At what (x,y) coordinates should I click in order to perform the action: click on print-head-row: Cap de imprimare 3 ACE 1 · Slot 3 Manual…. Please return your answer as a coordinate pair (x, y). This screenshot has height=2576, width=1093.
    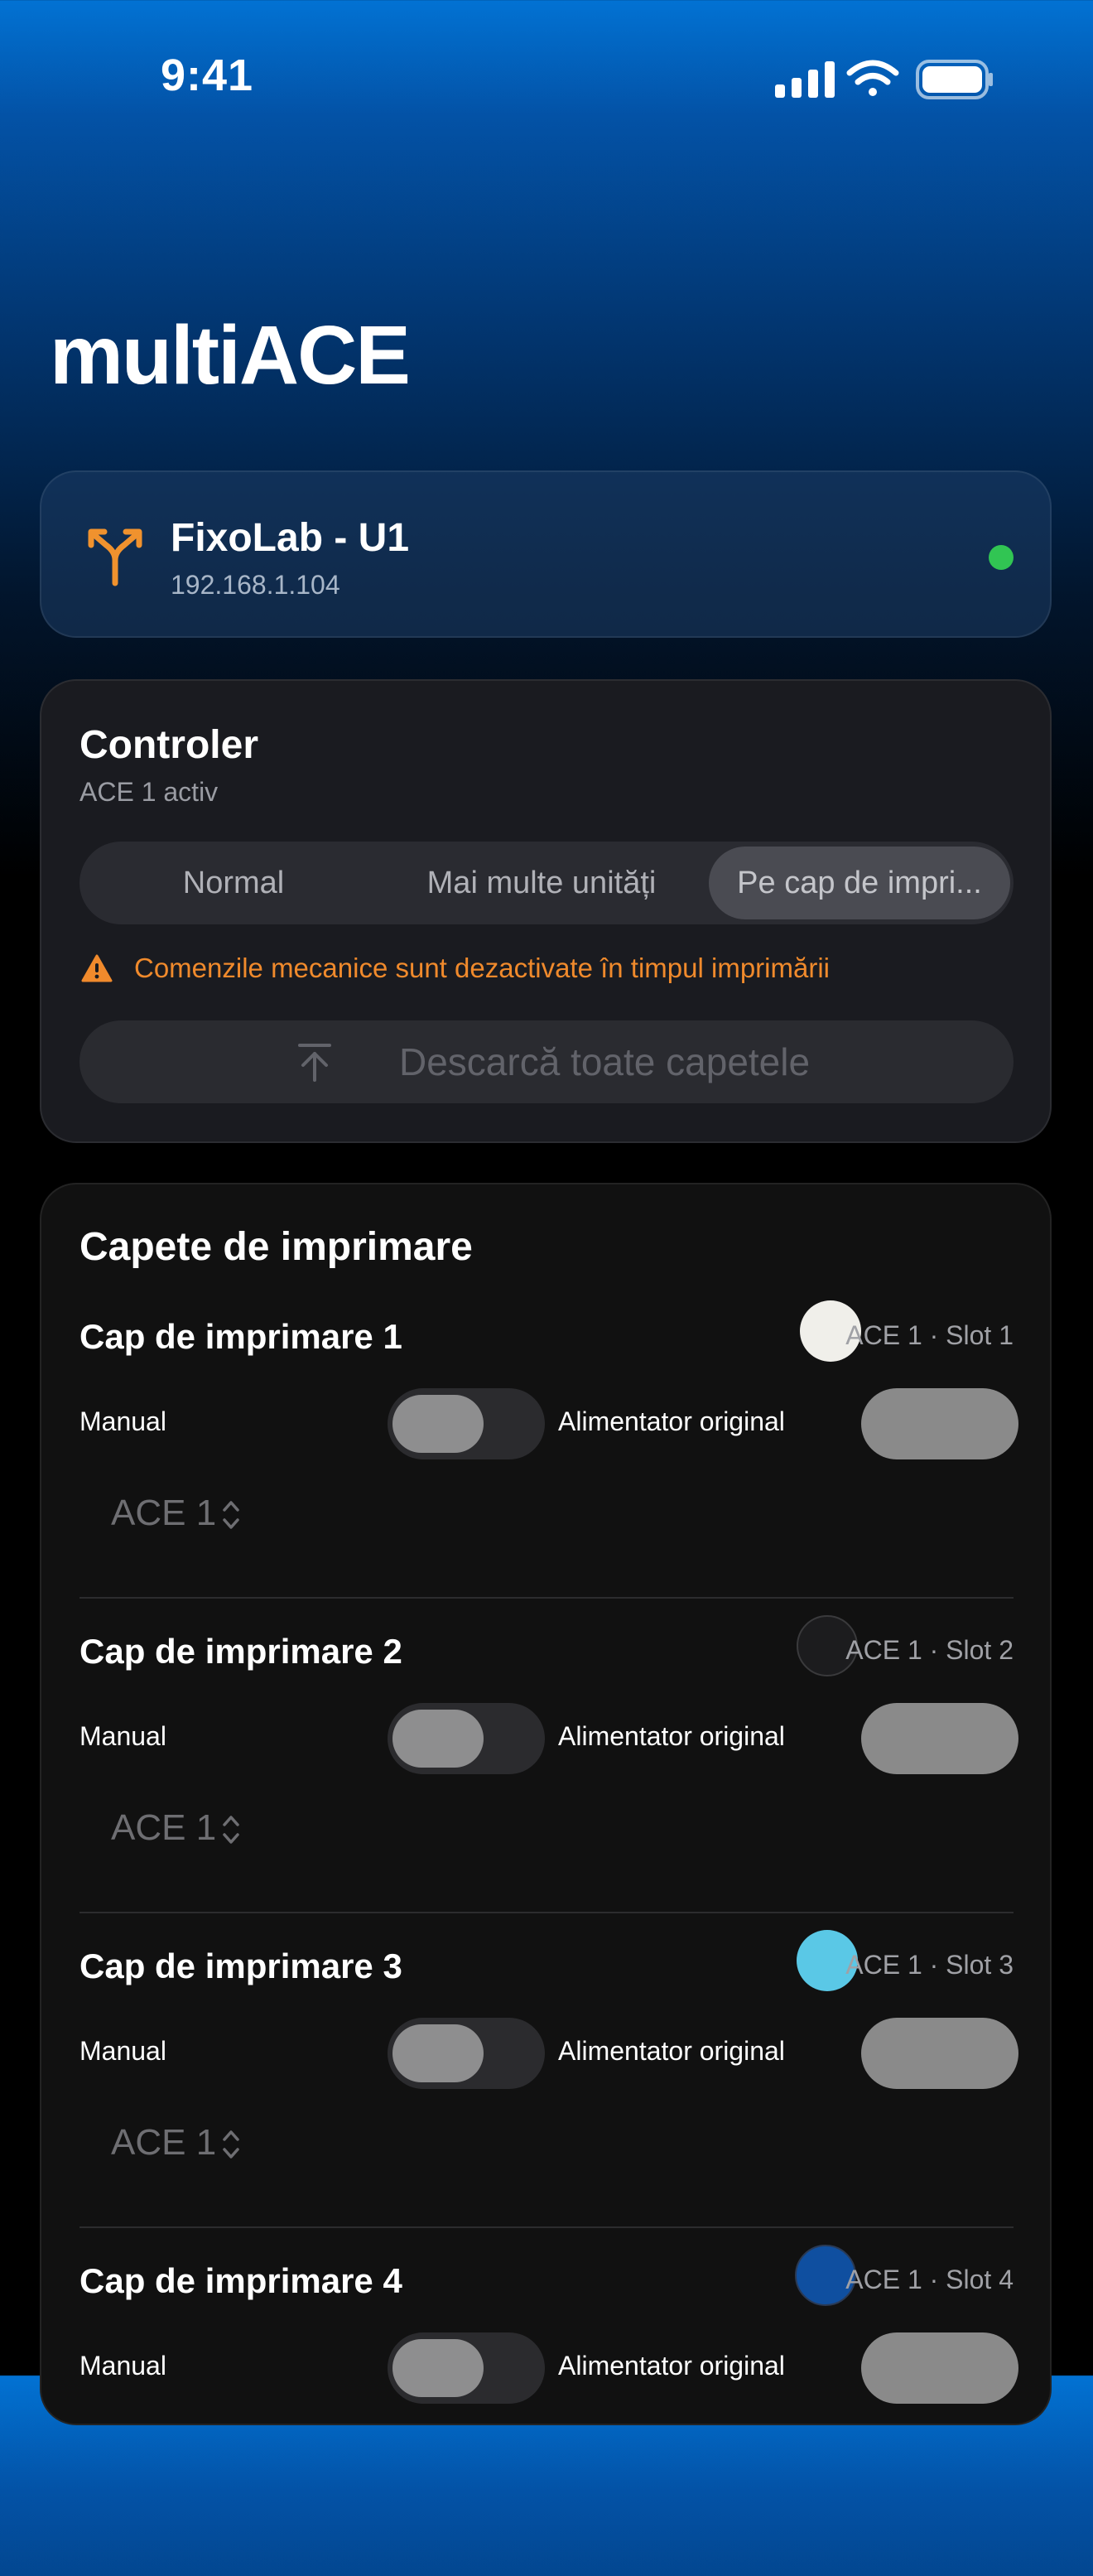
    Looking at the image, I should click on (548, 2095).